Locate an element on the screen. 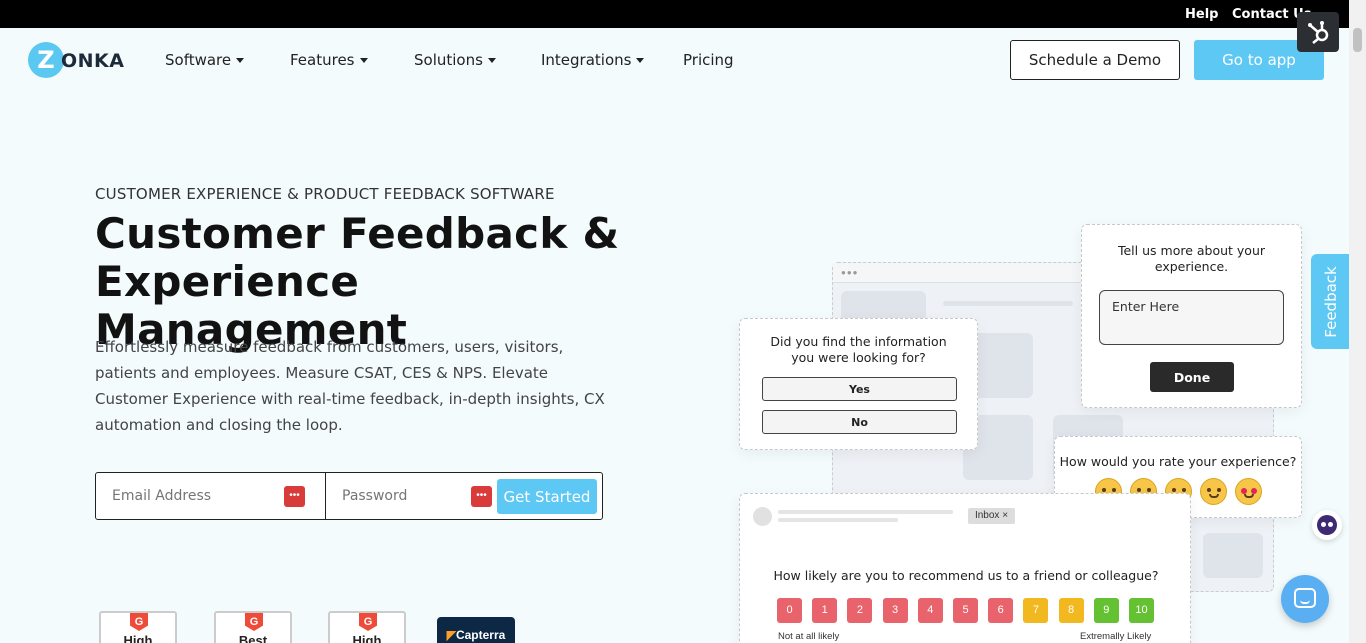 This screenshot has height=643, width=1366. smiling-face-emoji-icon is located at coordinates (1213, 491).